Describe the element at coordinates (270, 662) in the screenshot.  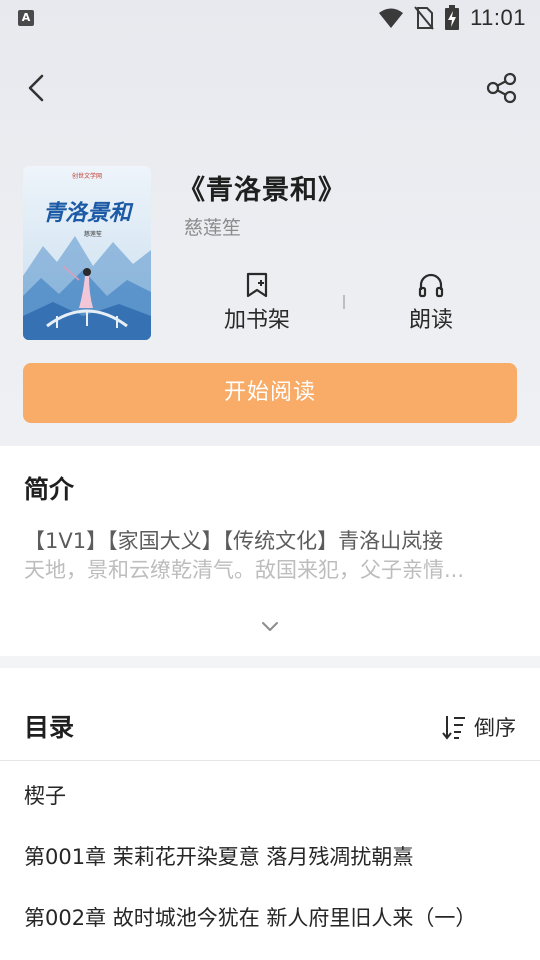
I see `section-separator` at that location.